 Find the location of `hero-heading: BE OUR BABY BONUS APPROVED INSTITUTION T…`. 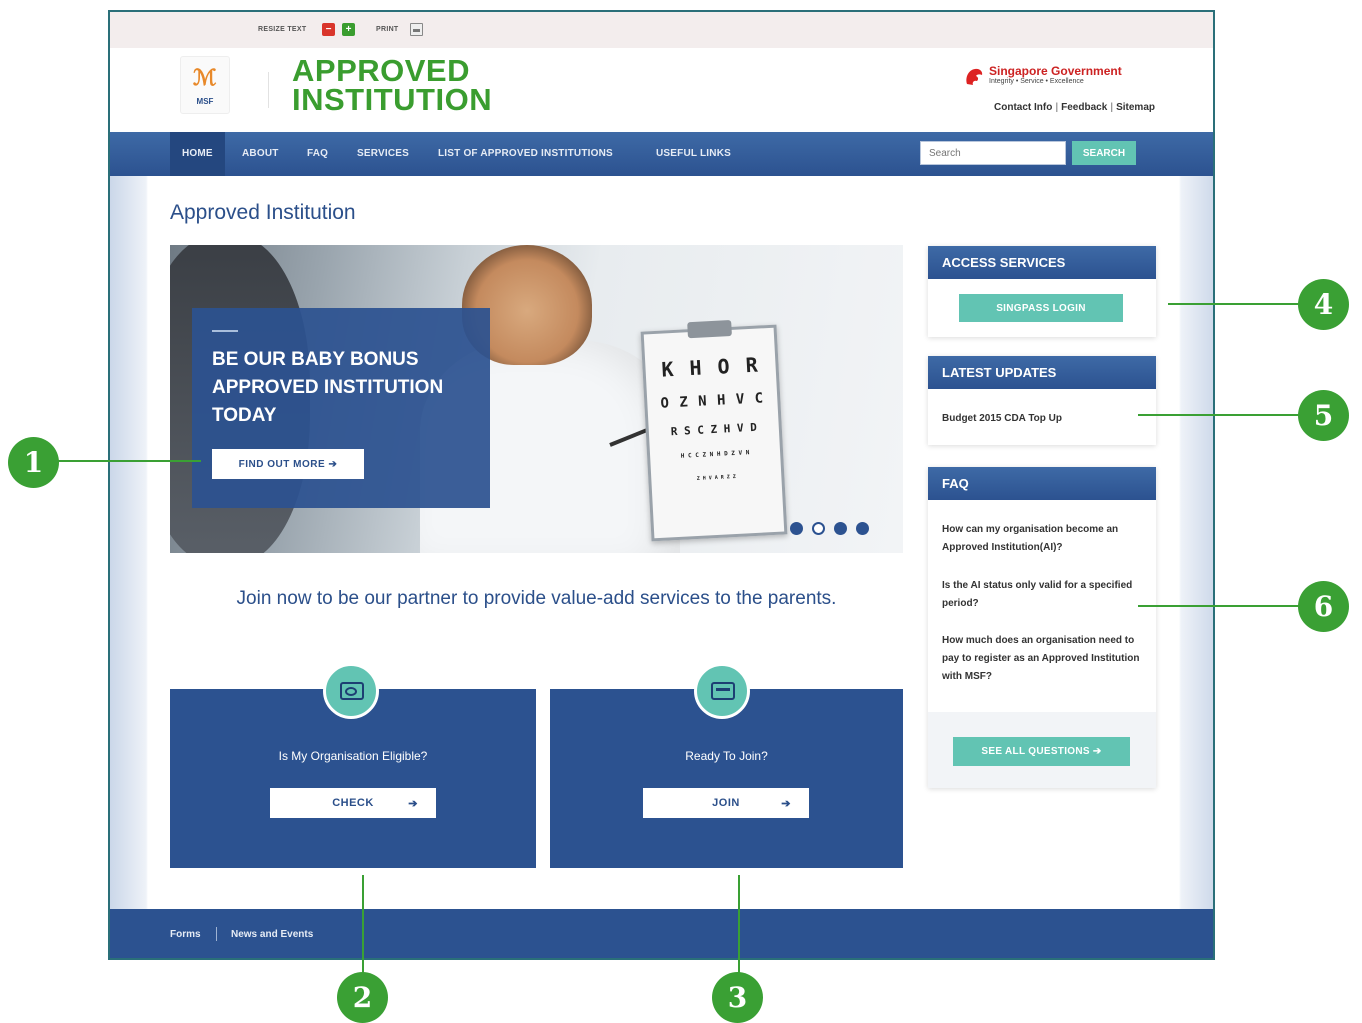

hero-heading: BE OUR BABY BONUS APPROVED INSTITUTION T… is located at coordinates (328, 387).